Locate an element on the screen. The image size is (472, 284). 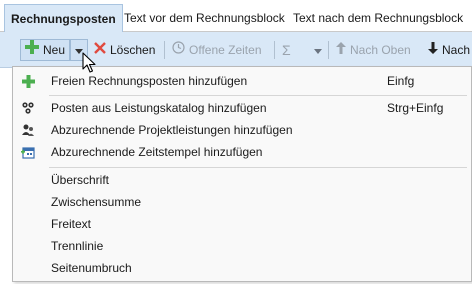
tab-text-nach: Text nach dem Rechnungsblock is located at coordinates (378, 18).